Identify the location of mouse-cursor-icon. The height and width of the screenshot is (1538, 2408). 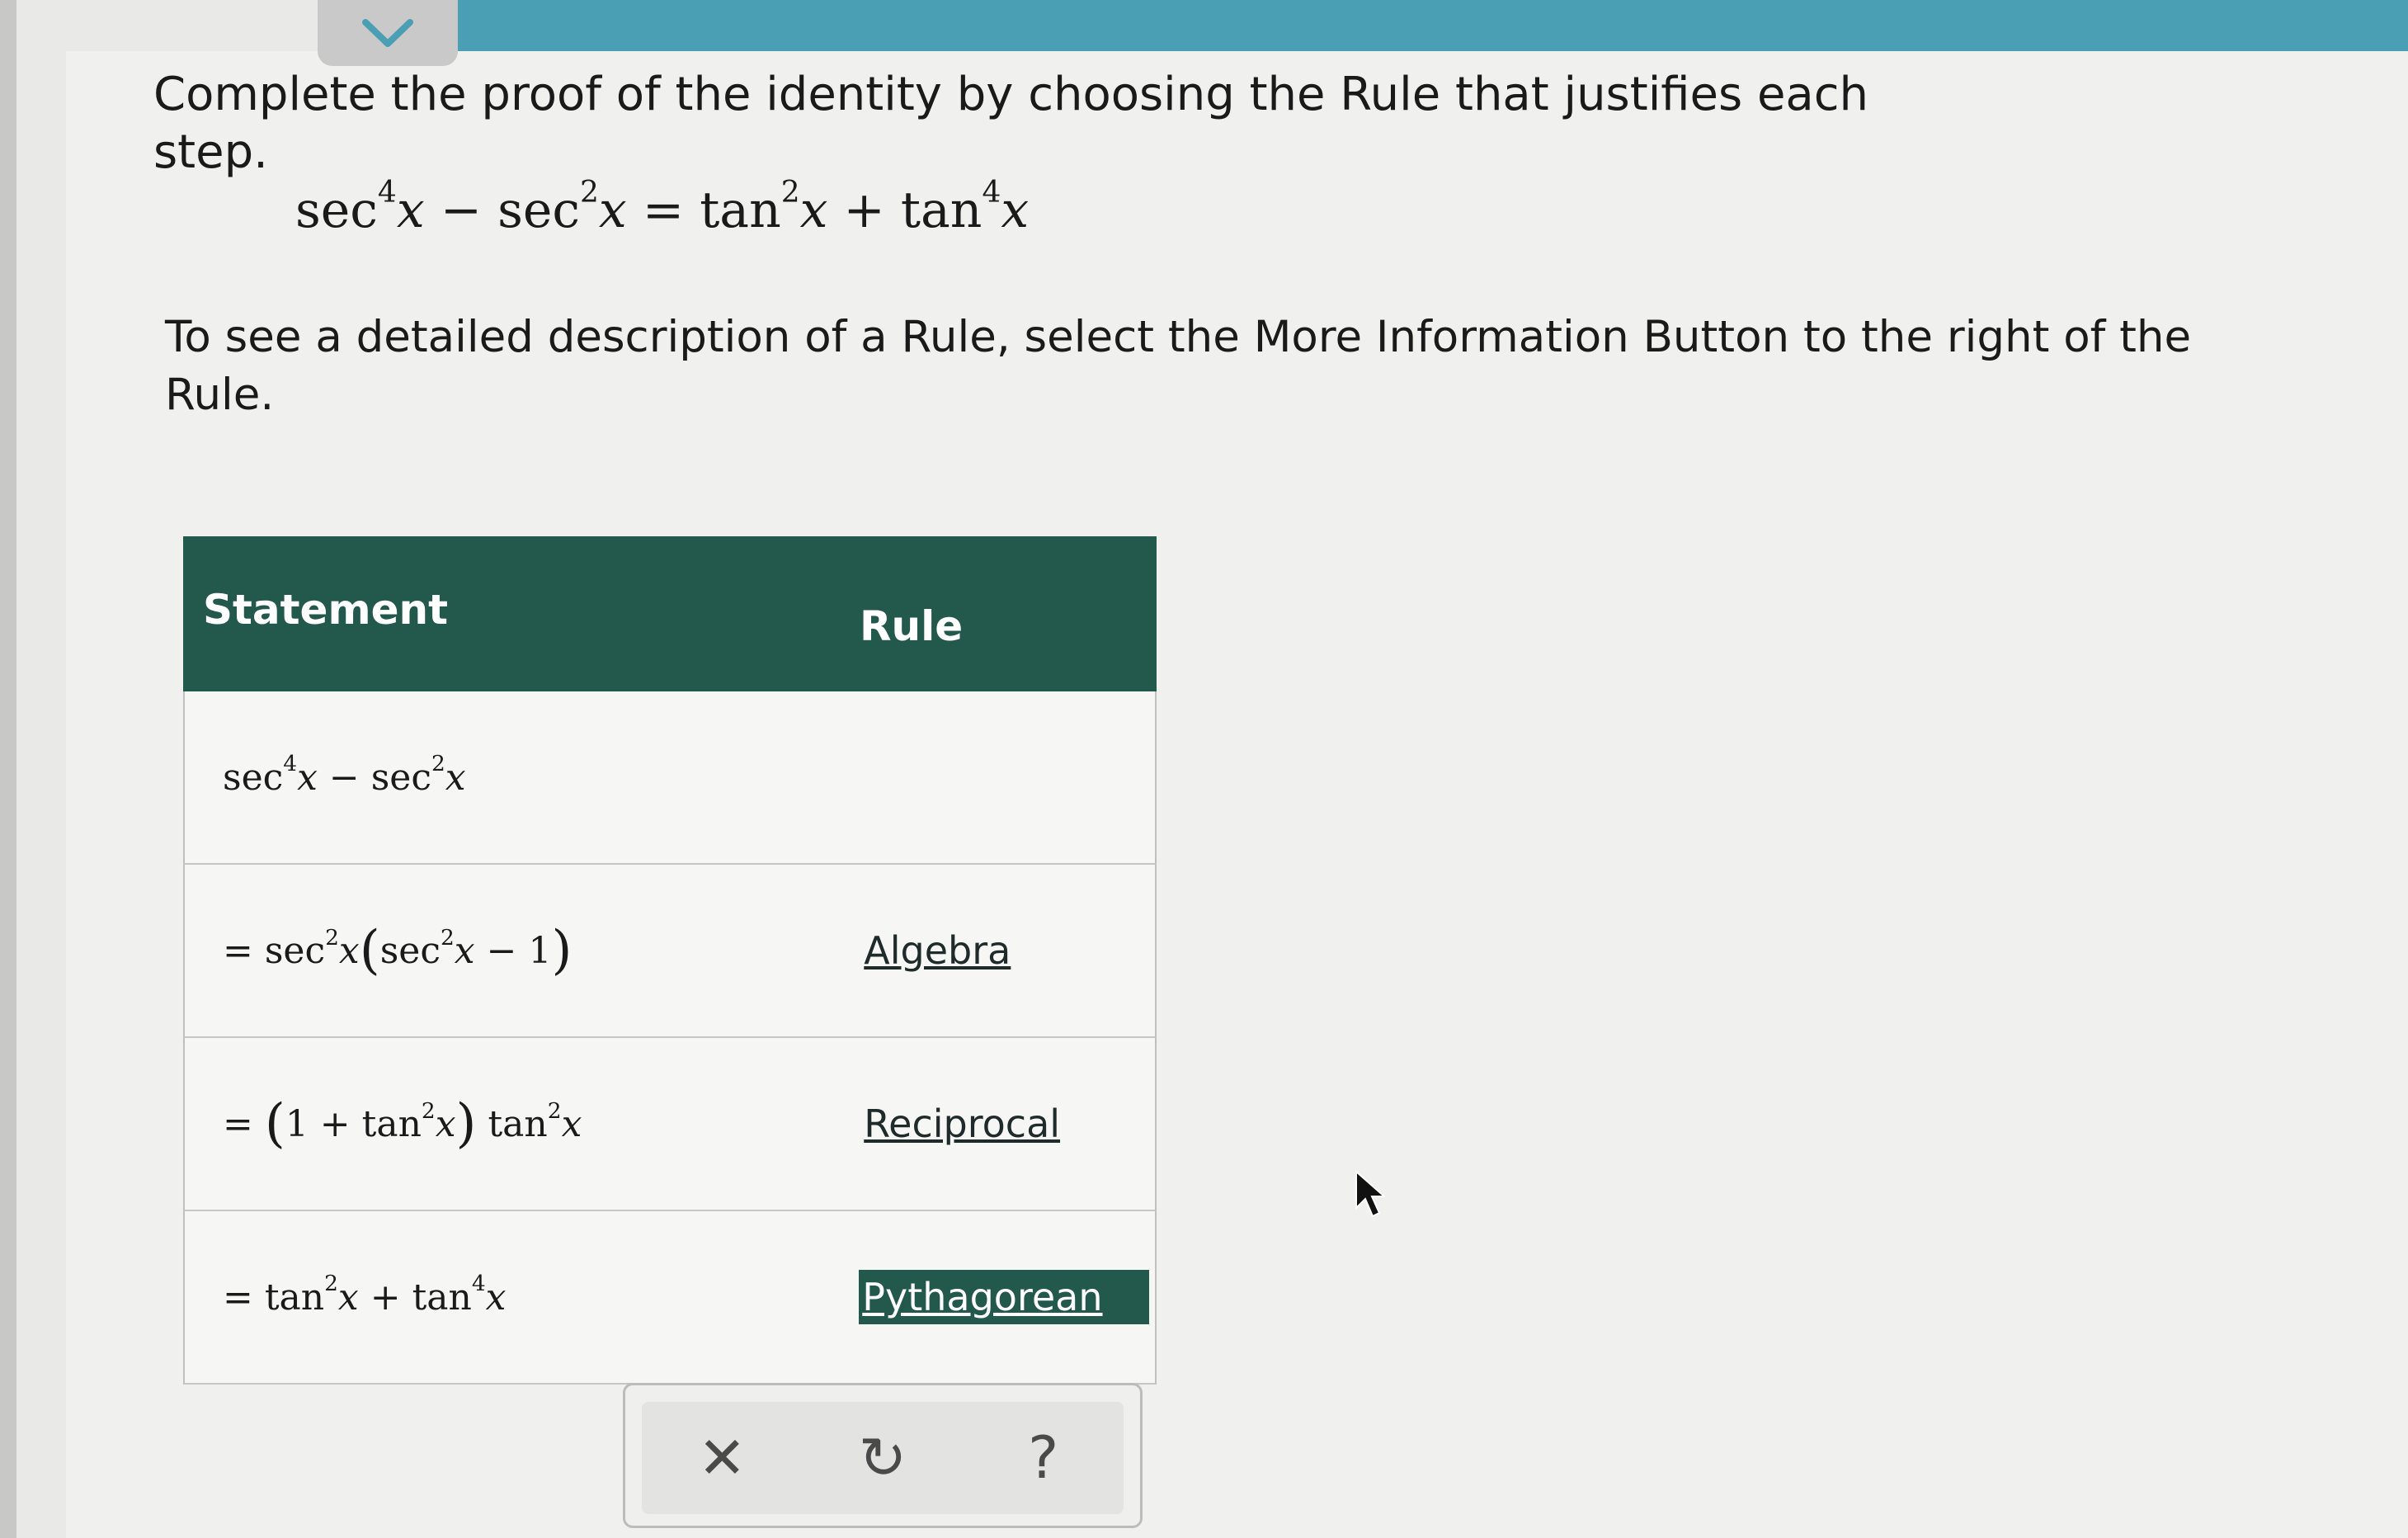
(1370, 1194).